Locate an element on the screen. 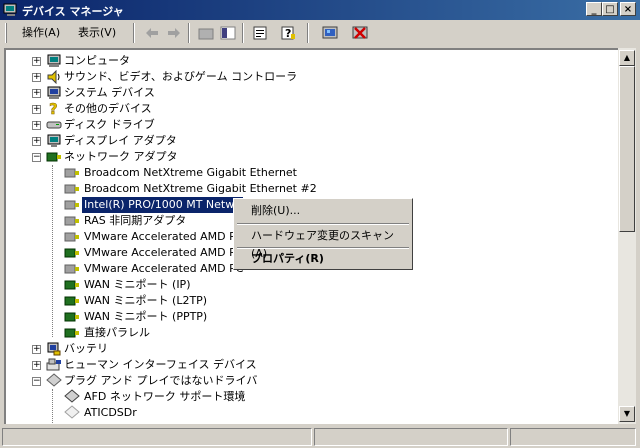 This screenshot has width=640, height=448. tree-item-battery: + バッテリ is located at coordinates (306, 349).